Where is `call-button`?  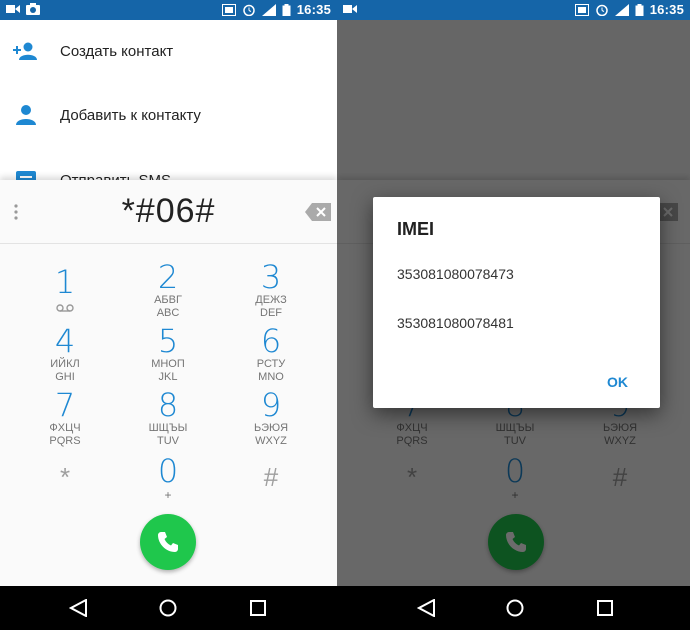
call-button is located at coordinates (168, 542).